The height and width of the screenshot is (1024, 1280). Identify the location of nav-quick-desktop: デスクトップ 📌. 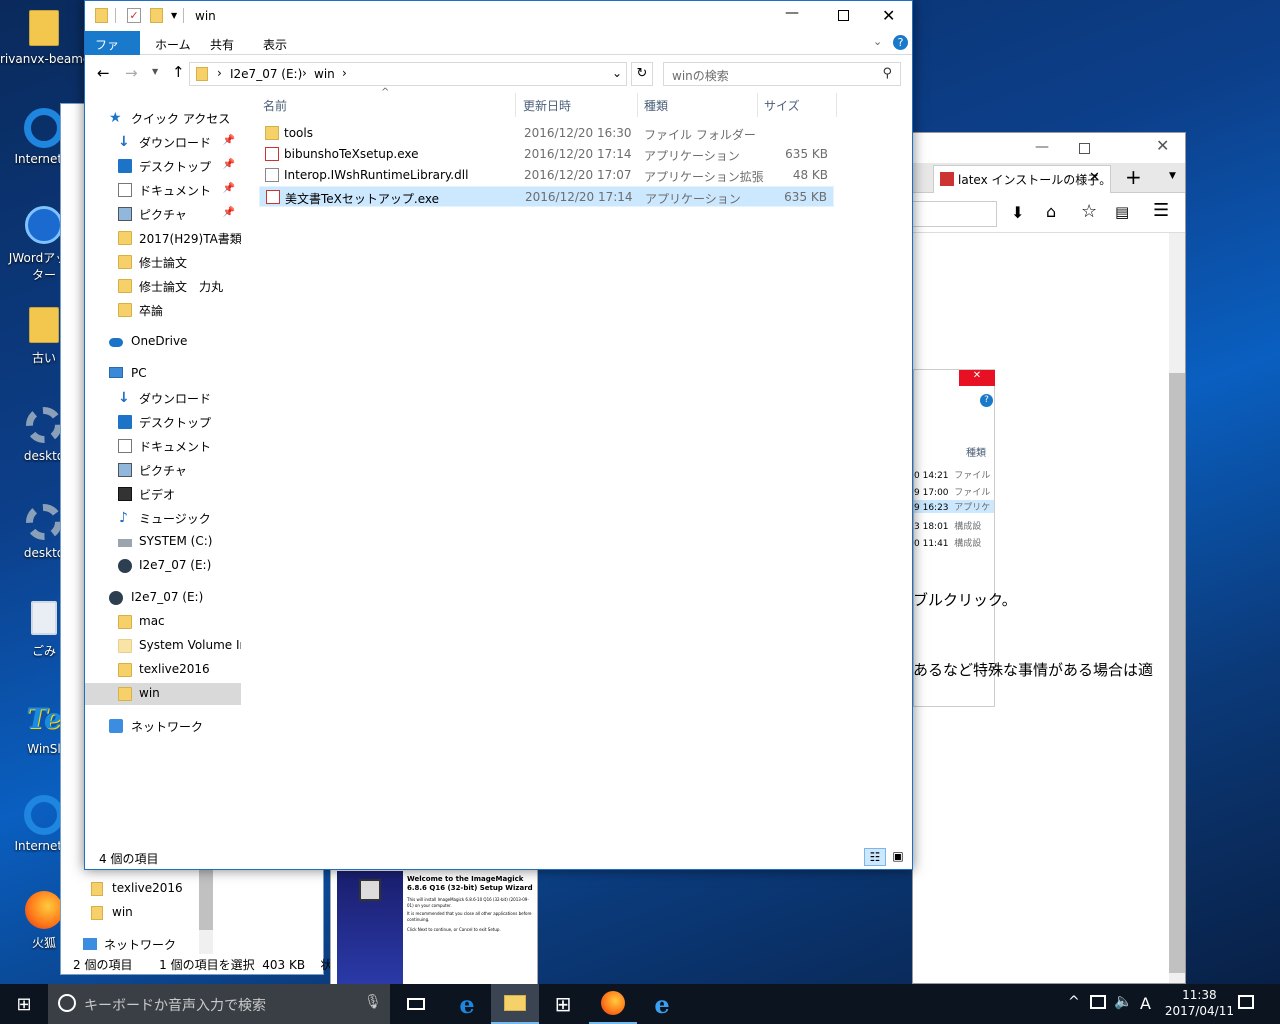
(163, 166).